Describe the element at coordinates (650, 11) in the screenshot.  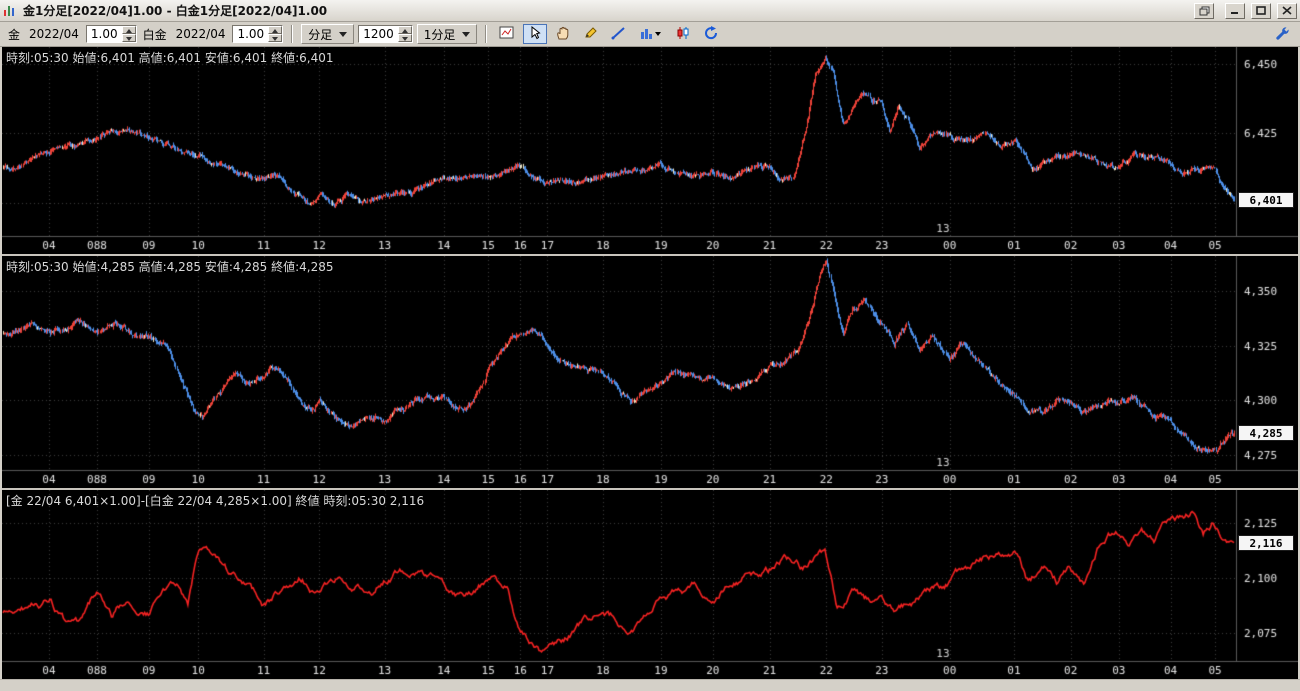
I see `title-bar: 金1分足[2022/04]1.00 - 白金1分足[2022/04]1.00` at that location.